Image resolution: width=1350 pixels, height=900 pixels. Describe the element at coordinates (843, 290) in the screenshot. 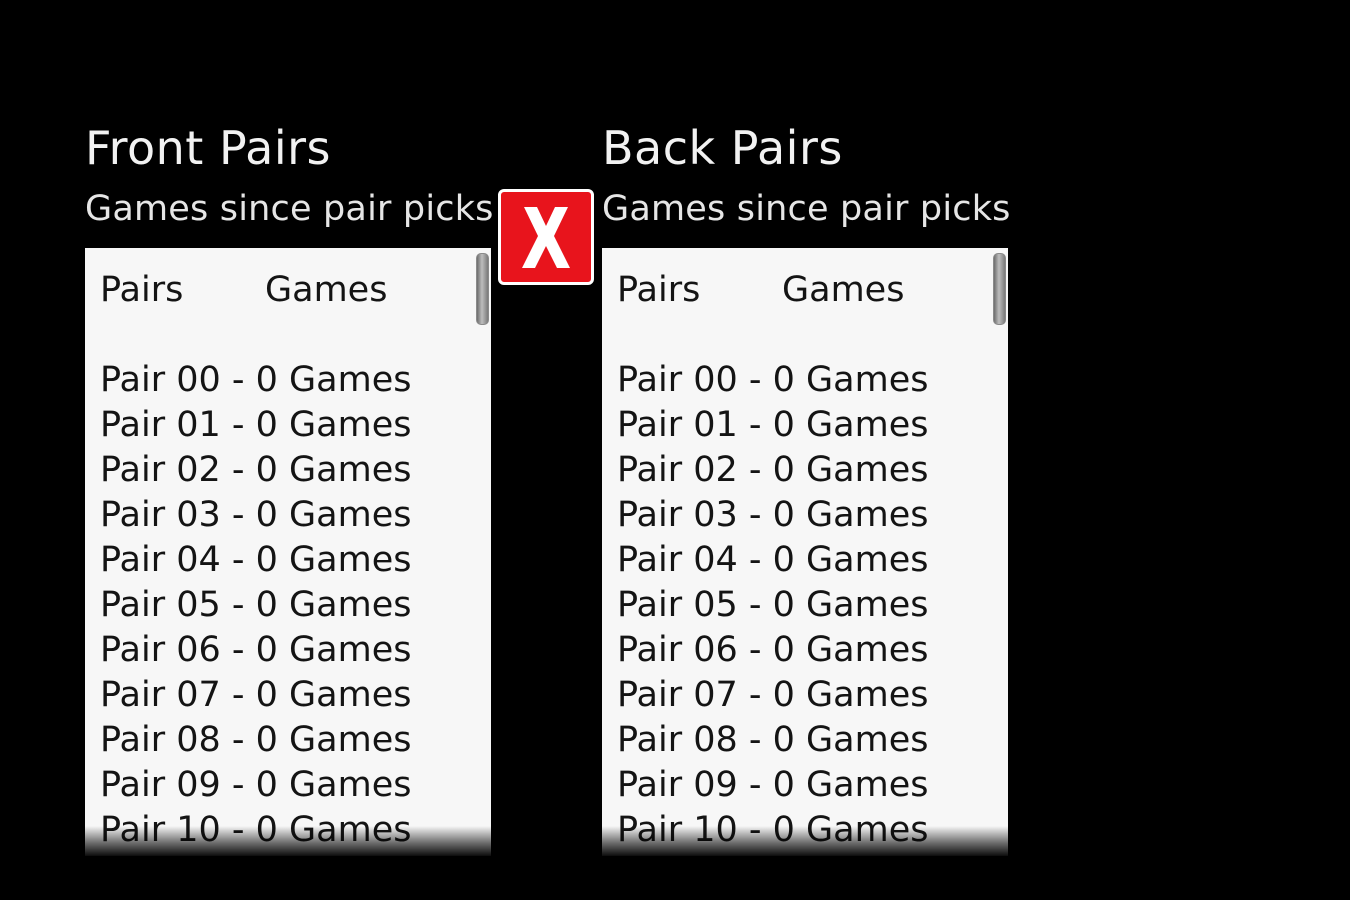

I see `back-games-column-header: Games` at that location.